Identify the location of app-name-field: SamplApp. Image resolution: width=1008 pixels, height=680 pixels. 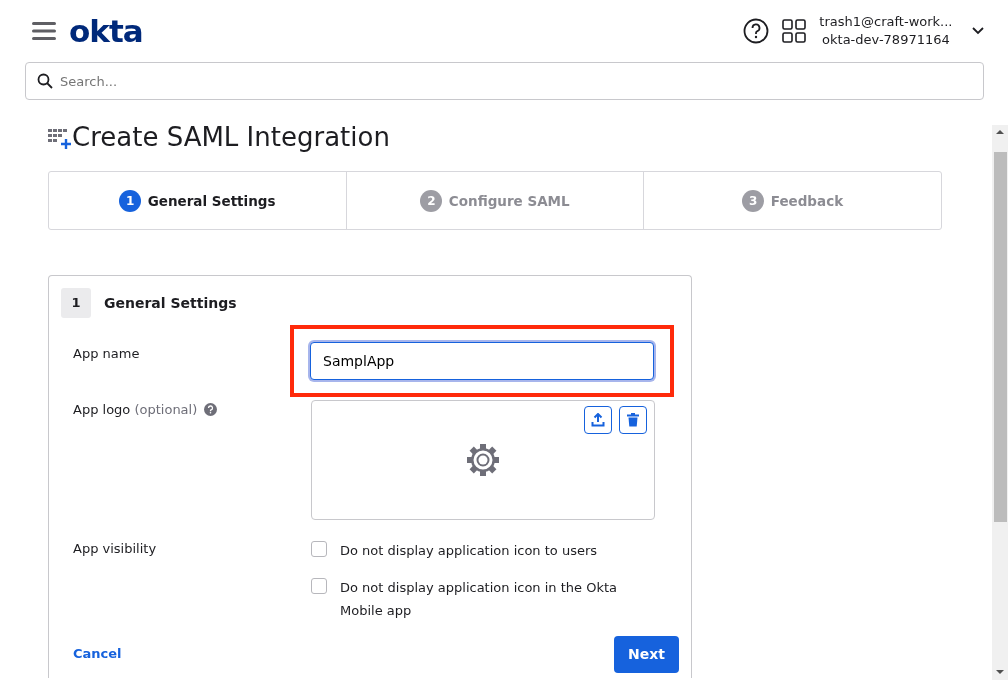
(482, 360).